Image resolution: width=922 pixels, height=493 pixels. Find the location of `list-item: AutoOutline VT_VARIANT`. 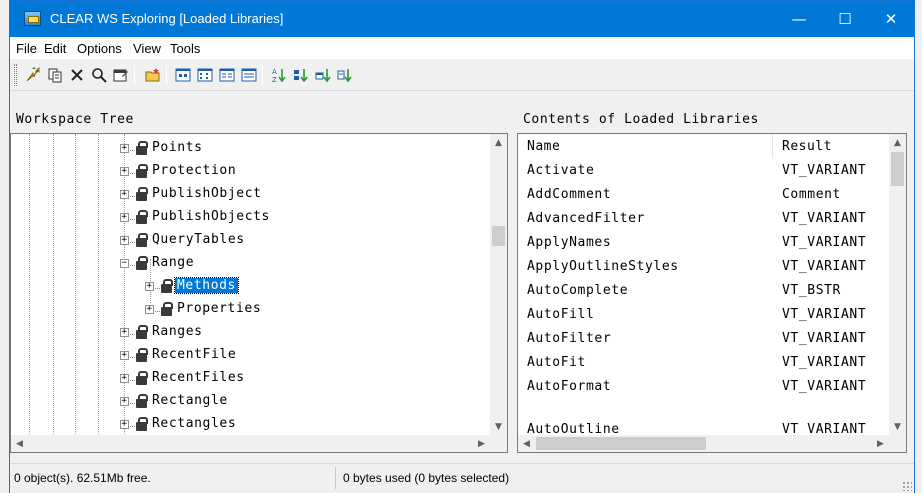

list-item: AutoOutline VT_VARIANT is located at coordinates (704, 417).